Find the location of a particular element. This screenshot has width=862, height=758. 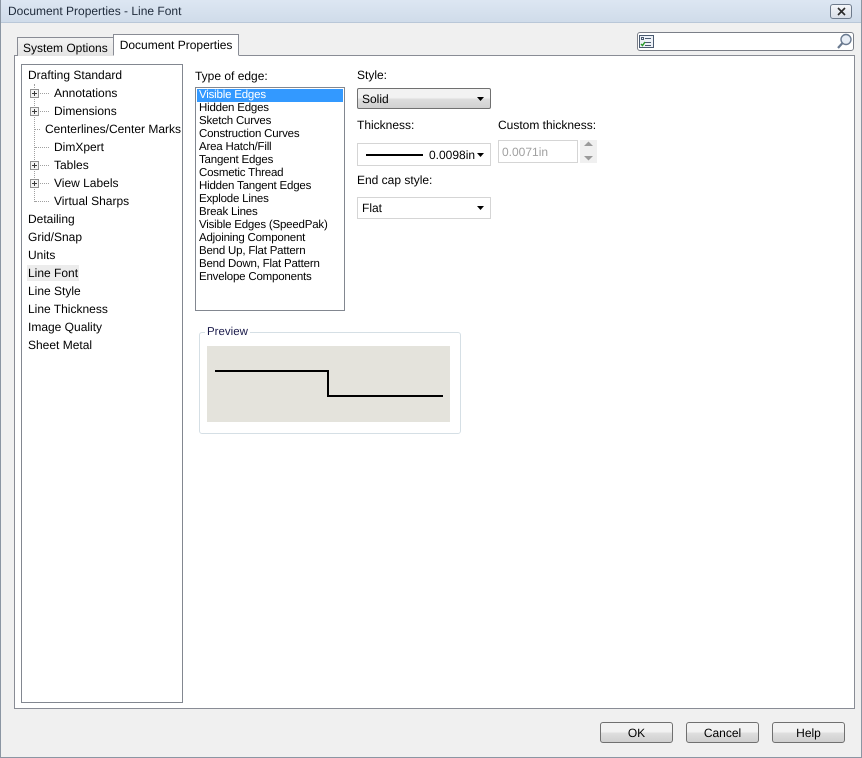

edge-type-label: Type of edge: is located at coordinates (232, 77).